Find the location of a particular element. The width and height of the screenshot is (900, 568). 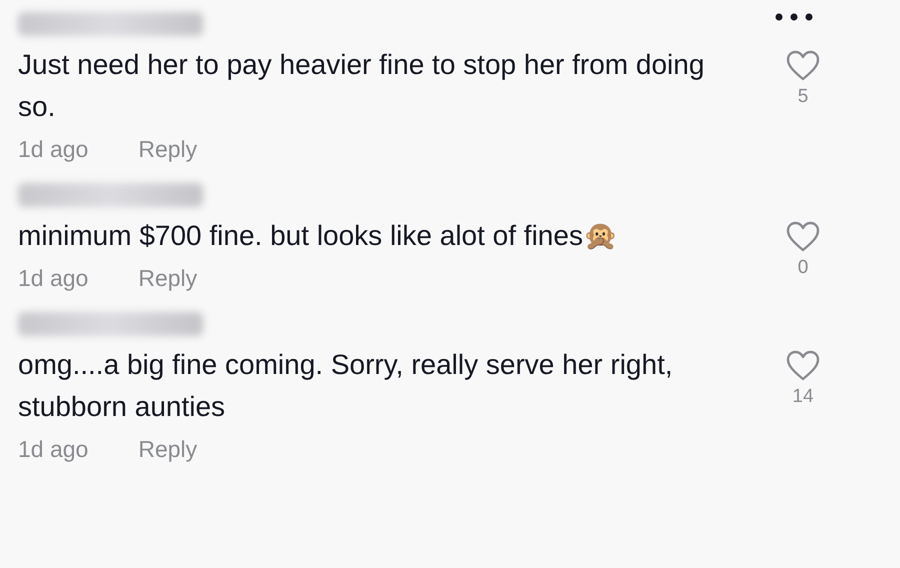

more-icon is located at coordinates (794, 17).